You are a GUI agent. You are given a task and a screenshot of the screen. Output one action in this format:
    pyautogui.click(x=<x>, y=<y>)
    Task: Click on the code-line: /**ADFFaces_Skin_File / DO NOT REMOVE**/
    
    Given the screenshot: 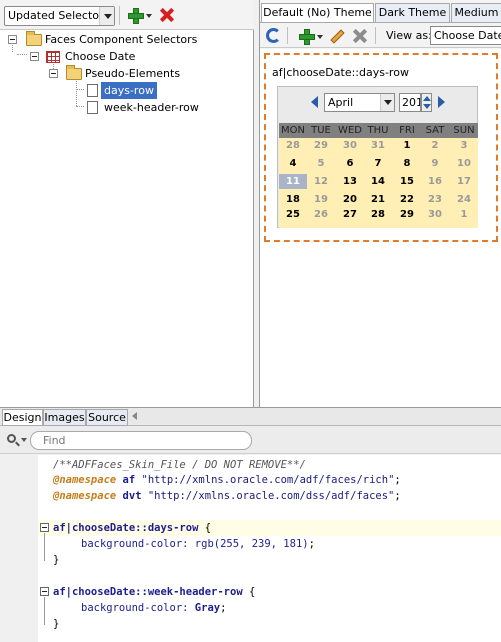 What is the action you would take?
    pyautogui.click(x=179, y=465)
    